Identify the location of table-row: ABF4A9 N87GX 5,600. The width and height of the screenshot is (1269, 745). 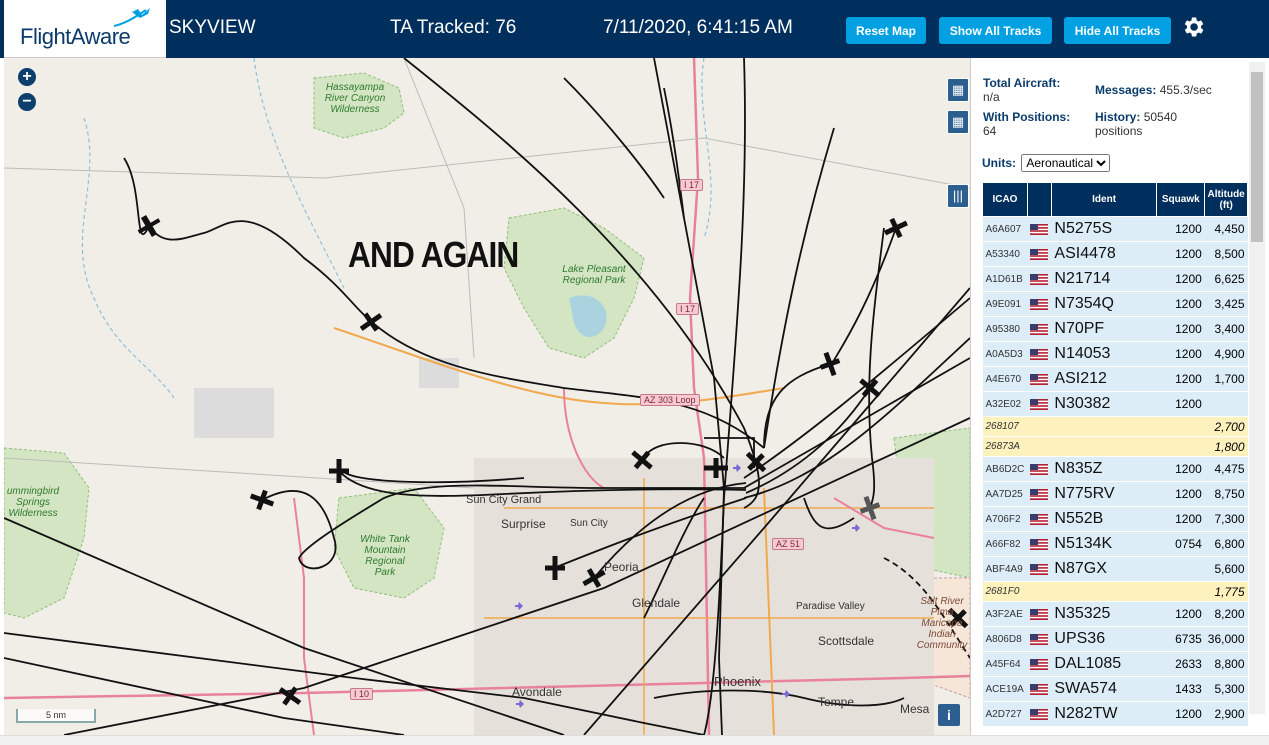
(1115, 569).